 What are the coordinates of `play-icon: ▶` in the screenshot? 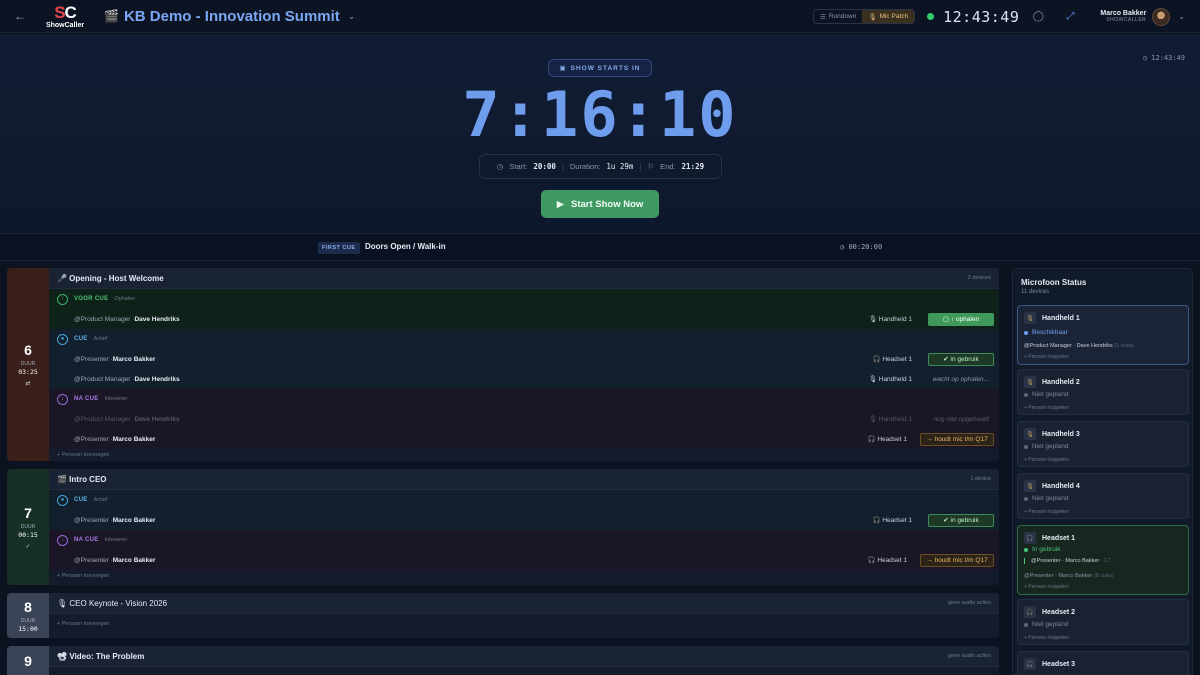 It's located at (560, 204).